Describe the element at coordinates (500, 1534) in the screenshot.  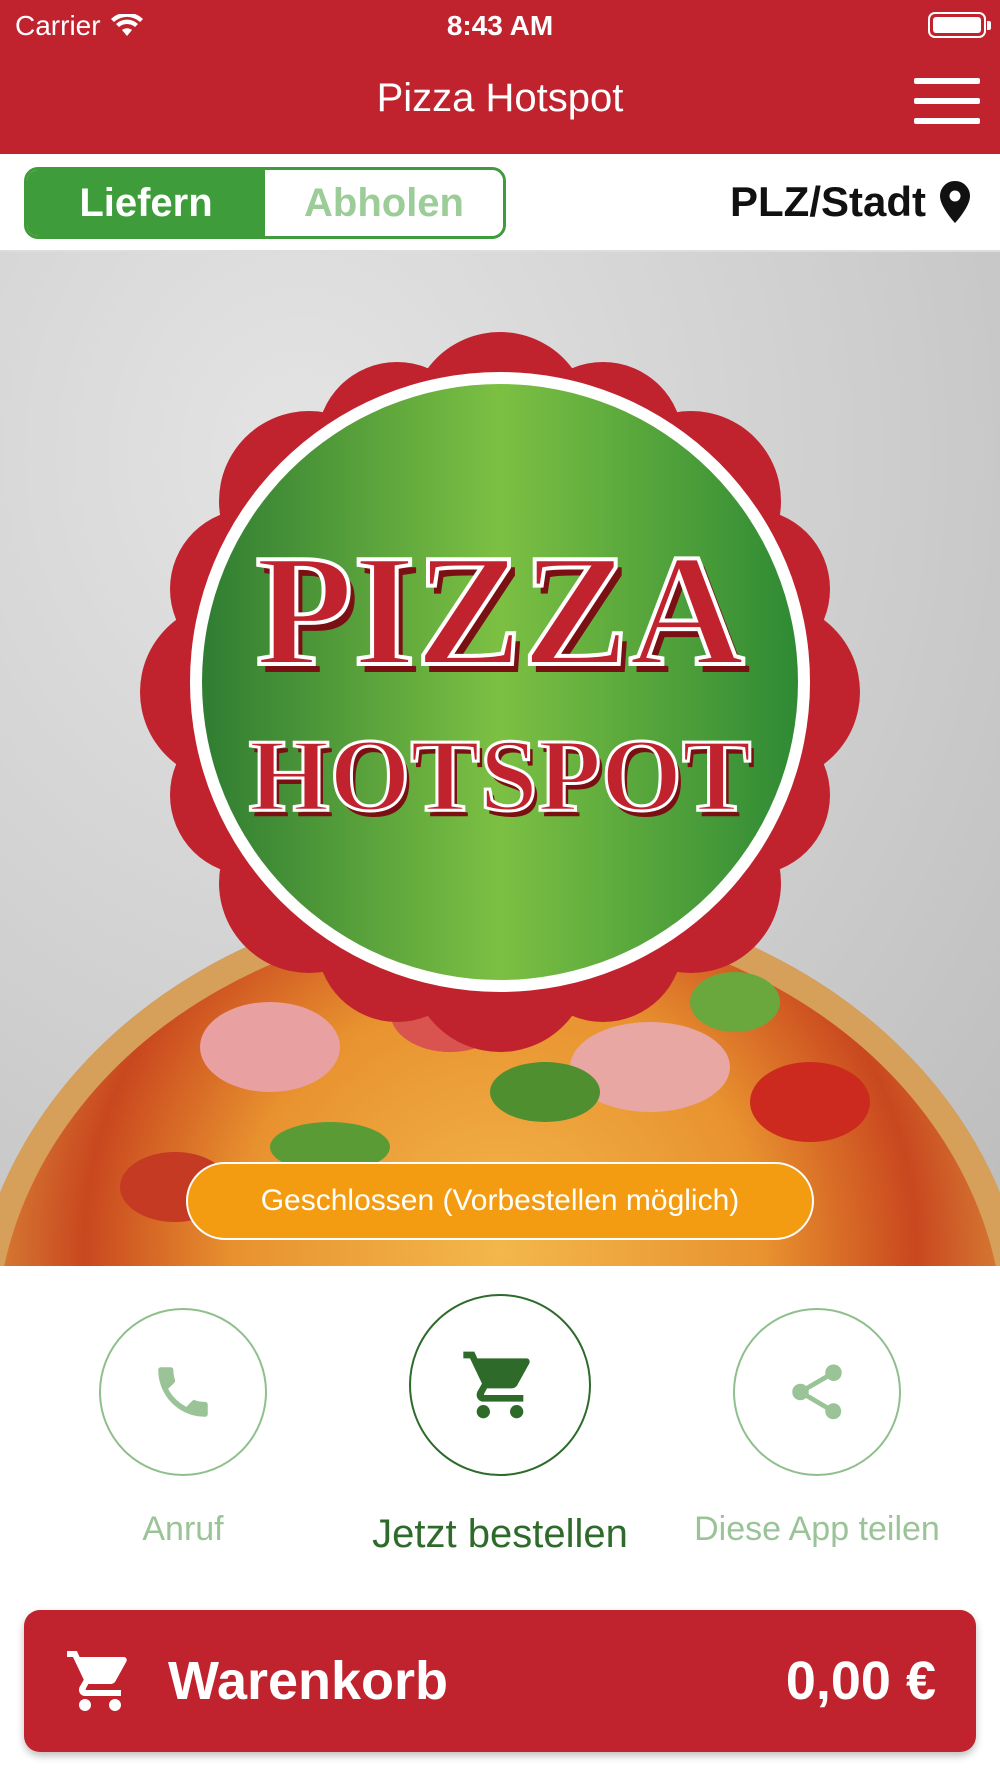
I see `order-now-label: Jetzt bestellen` at that location.